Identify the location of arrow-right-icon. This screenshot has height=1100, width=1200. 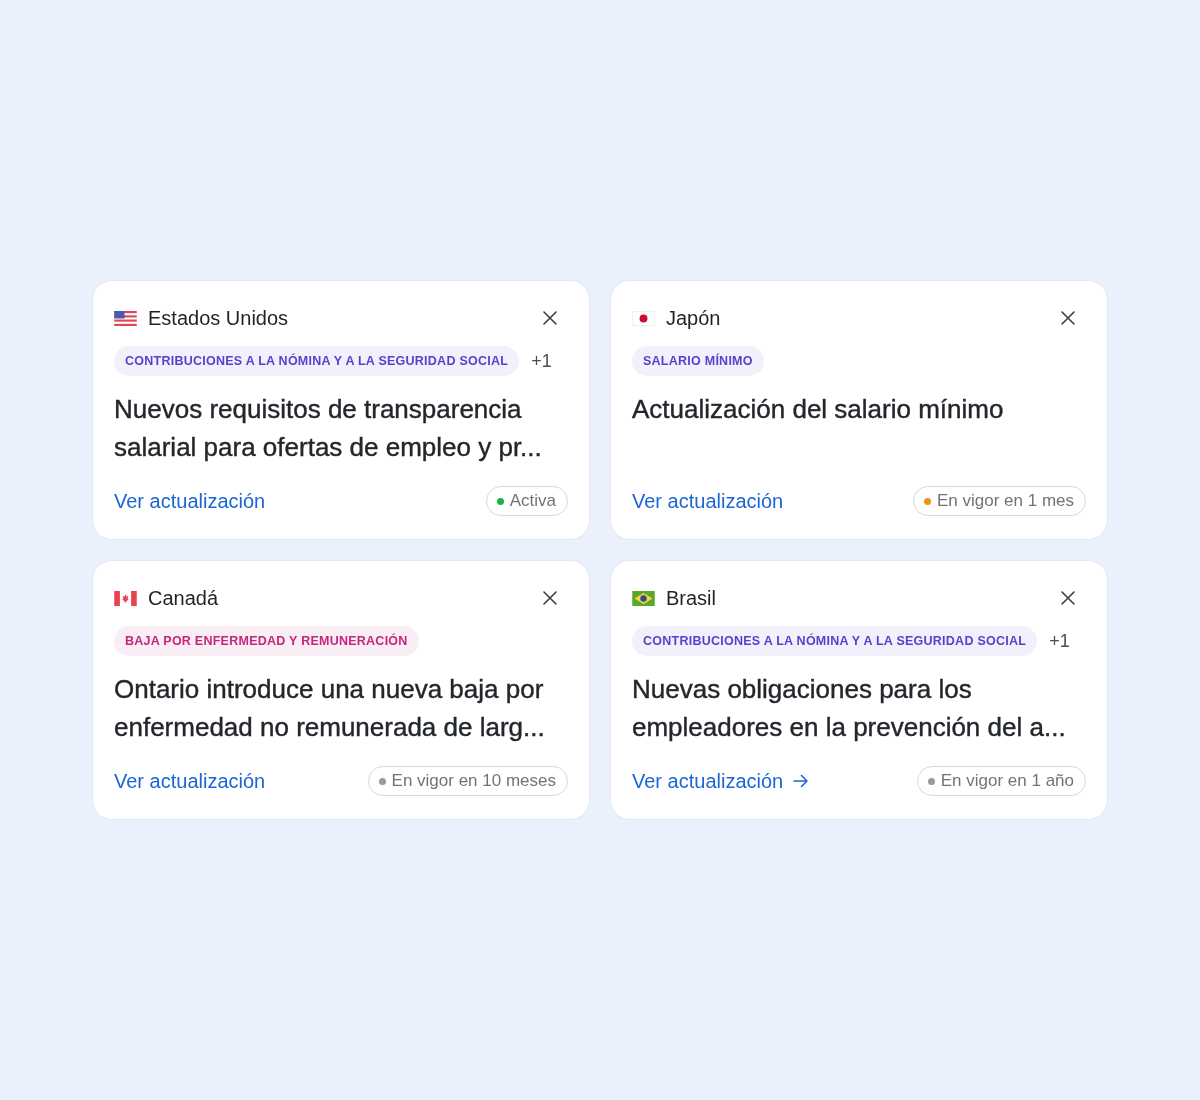
(801, 781).